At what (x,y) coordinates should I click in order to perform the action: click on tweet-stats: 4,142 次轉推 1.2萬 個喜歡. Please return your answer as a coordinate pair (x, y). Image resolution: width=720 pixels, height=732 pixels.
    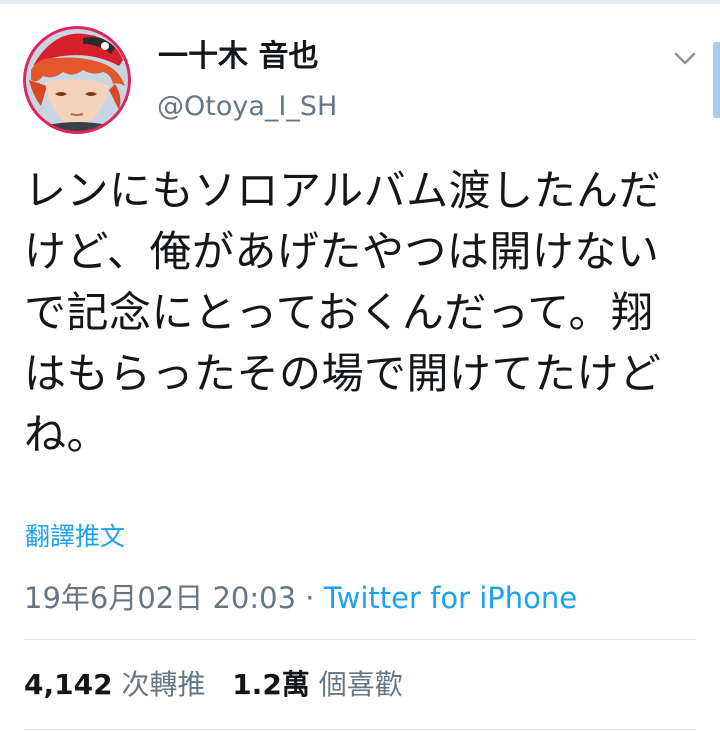
    Looking at the image, I should click on (213, 685).